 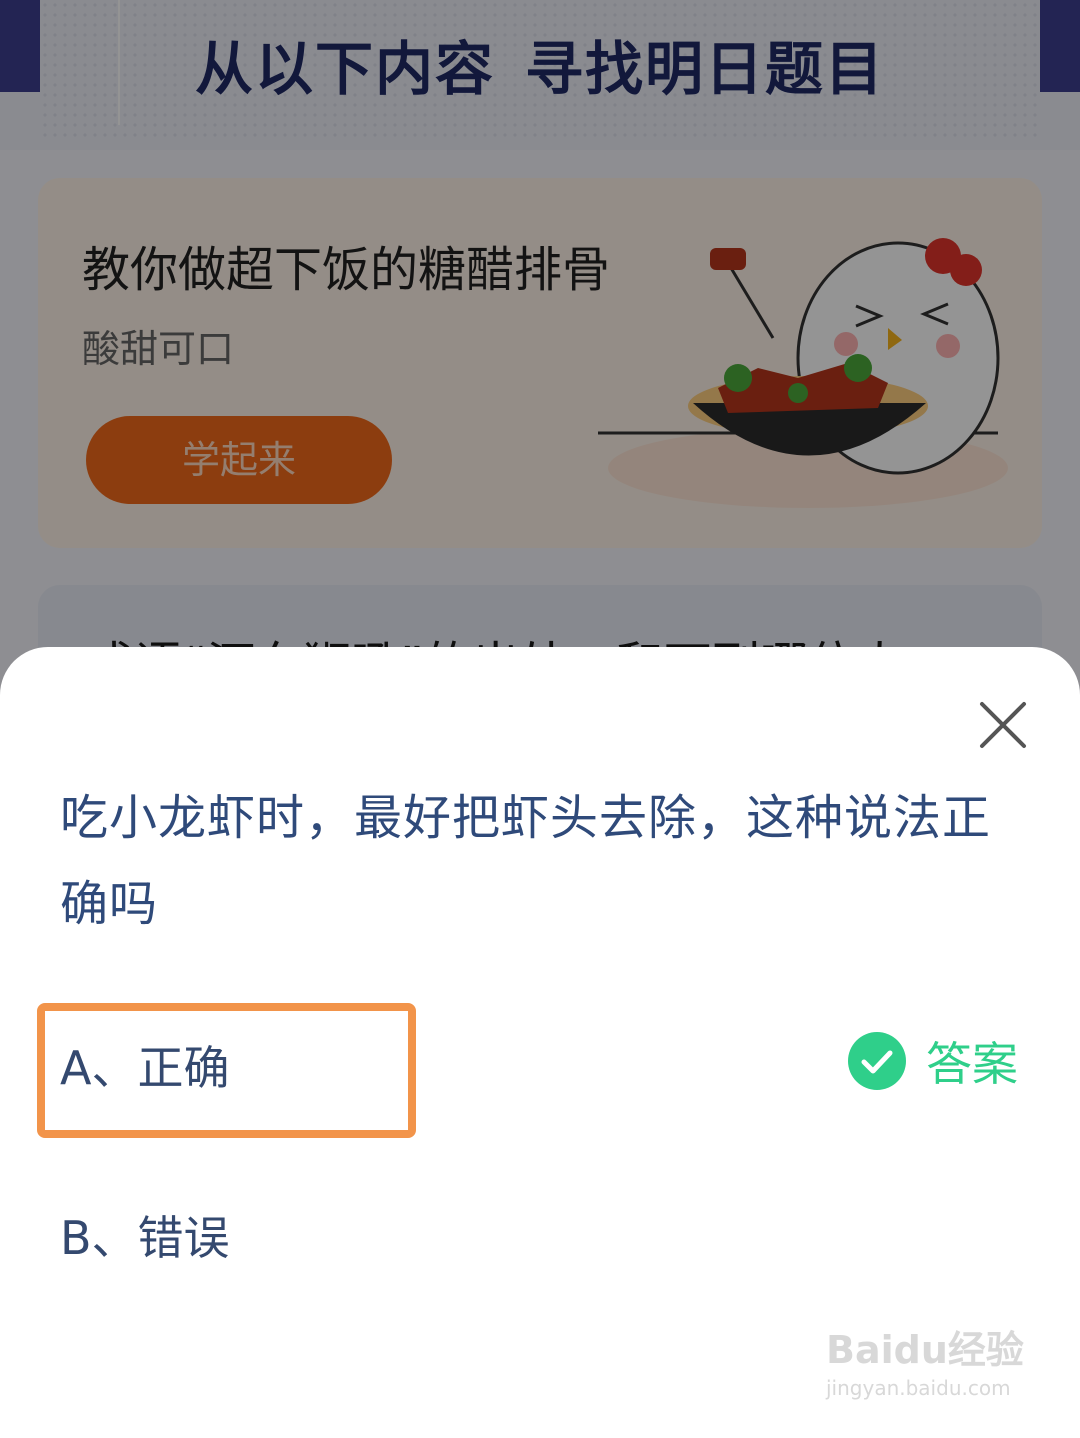 I want to click on watermark-url: jingyan.baidu.com, so click(x=918, y=1388).